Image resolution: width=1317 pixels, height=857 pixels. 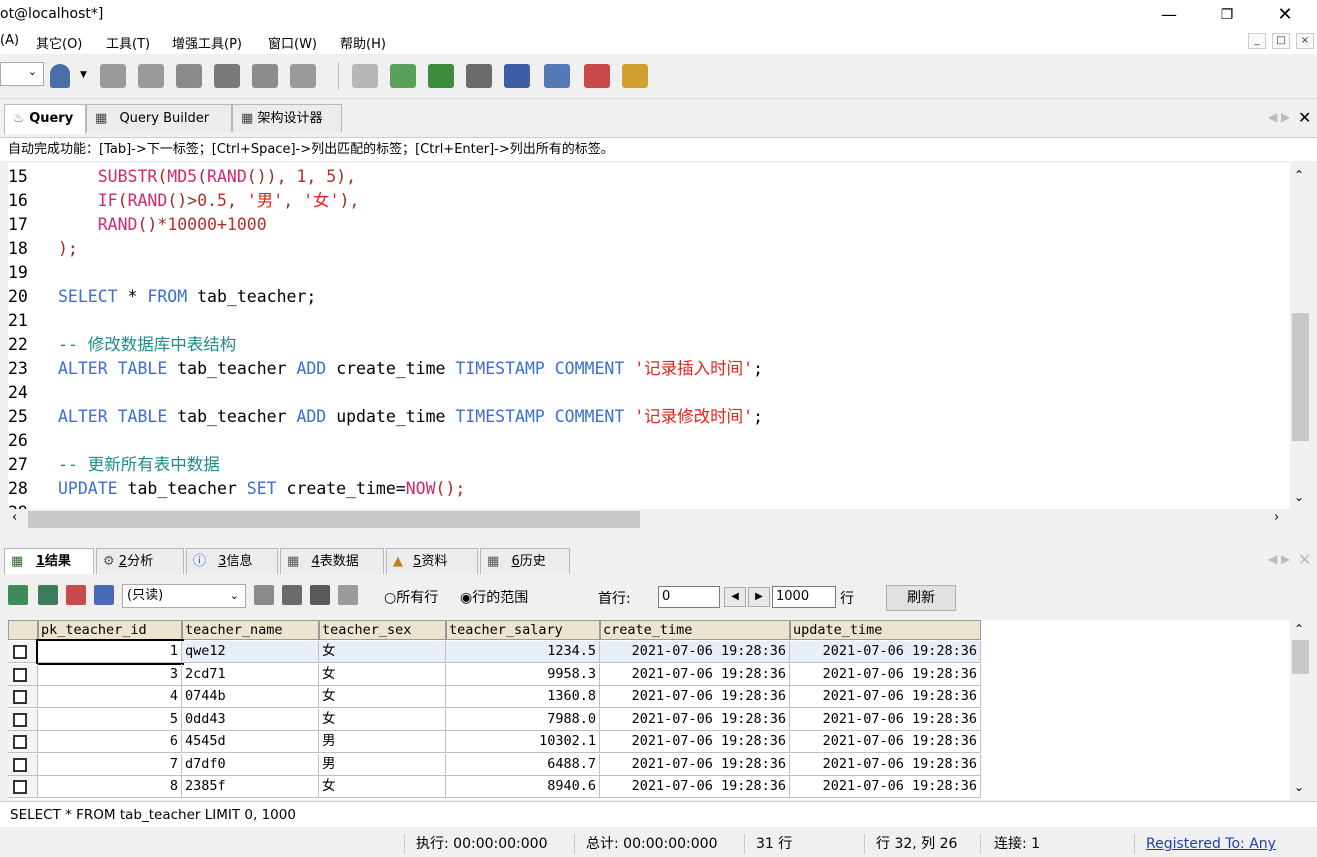 I want to click on grid-cell: 6488.7, so click(x=523, y=764).